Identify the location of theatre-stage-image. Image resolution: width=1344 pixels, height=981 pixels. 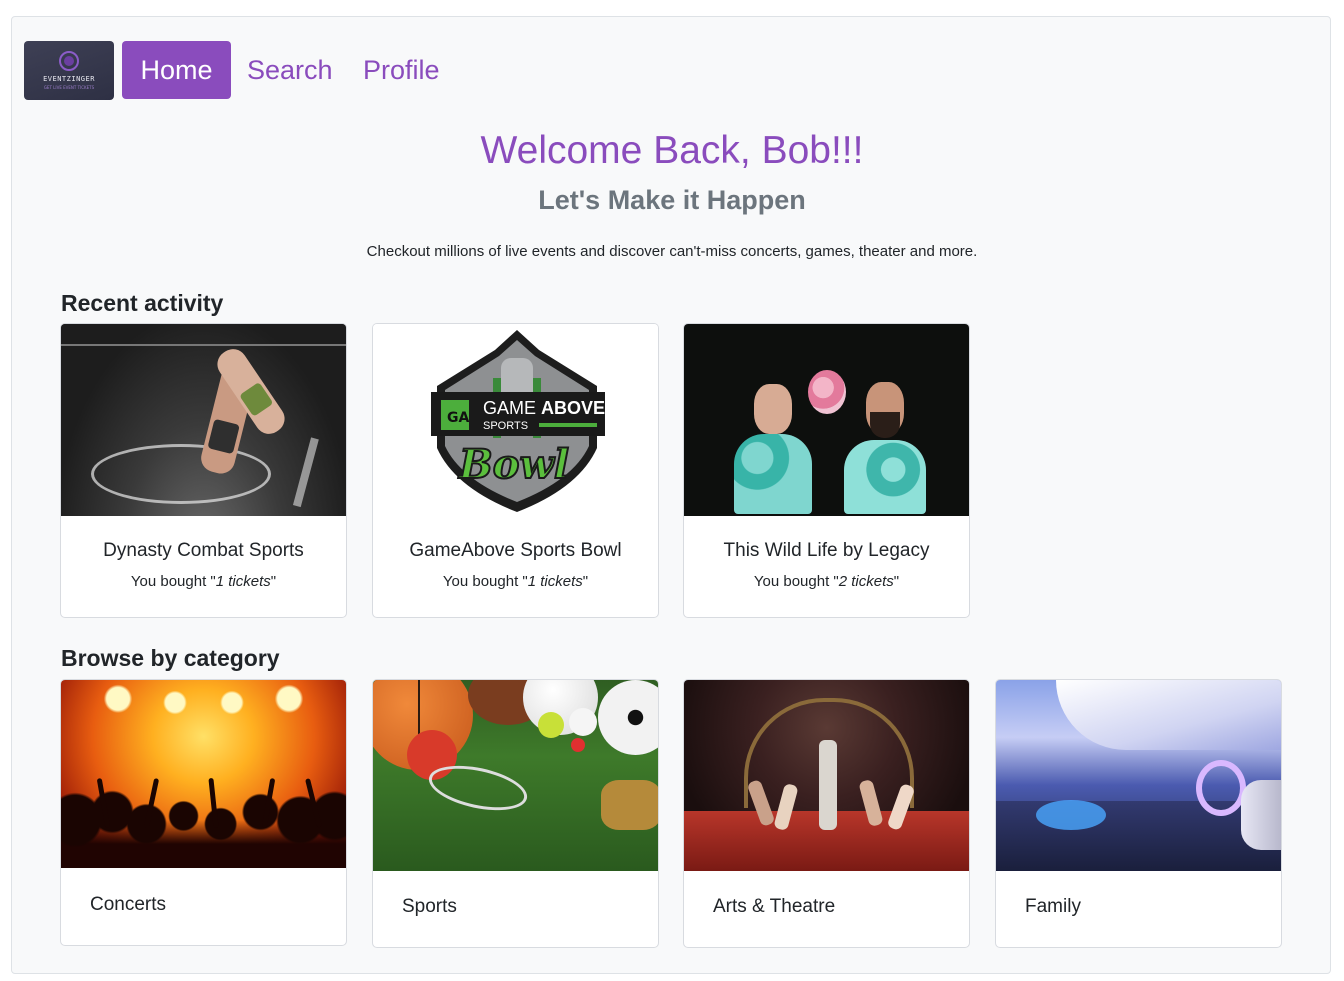
(826, 775).